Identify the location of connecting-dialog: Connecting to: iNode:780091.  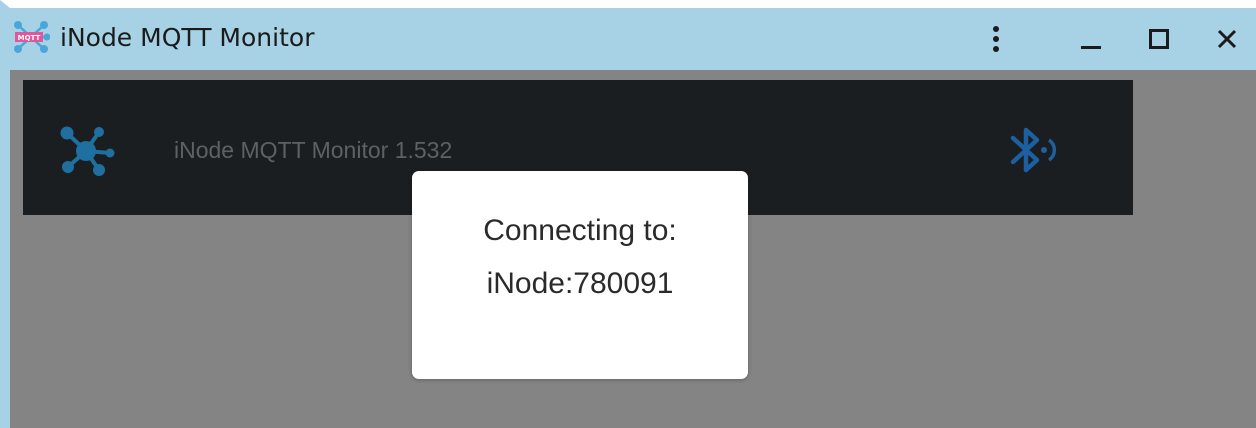
(580, 275).